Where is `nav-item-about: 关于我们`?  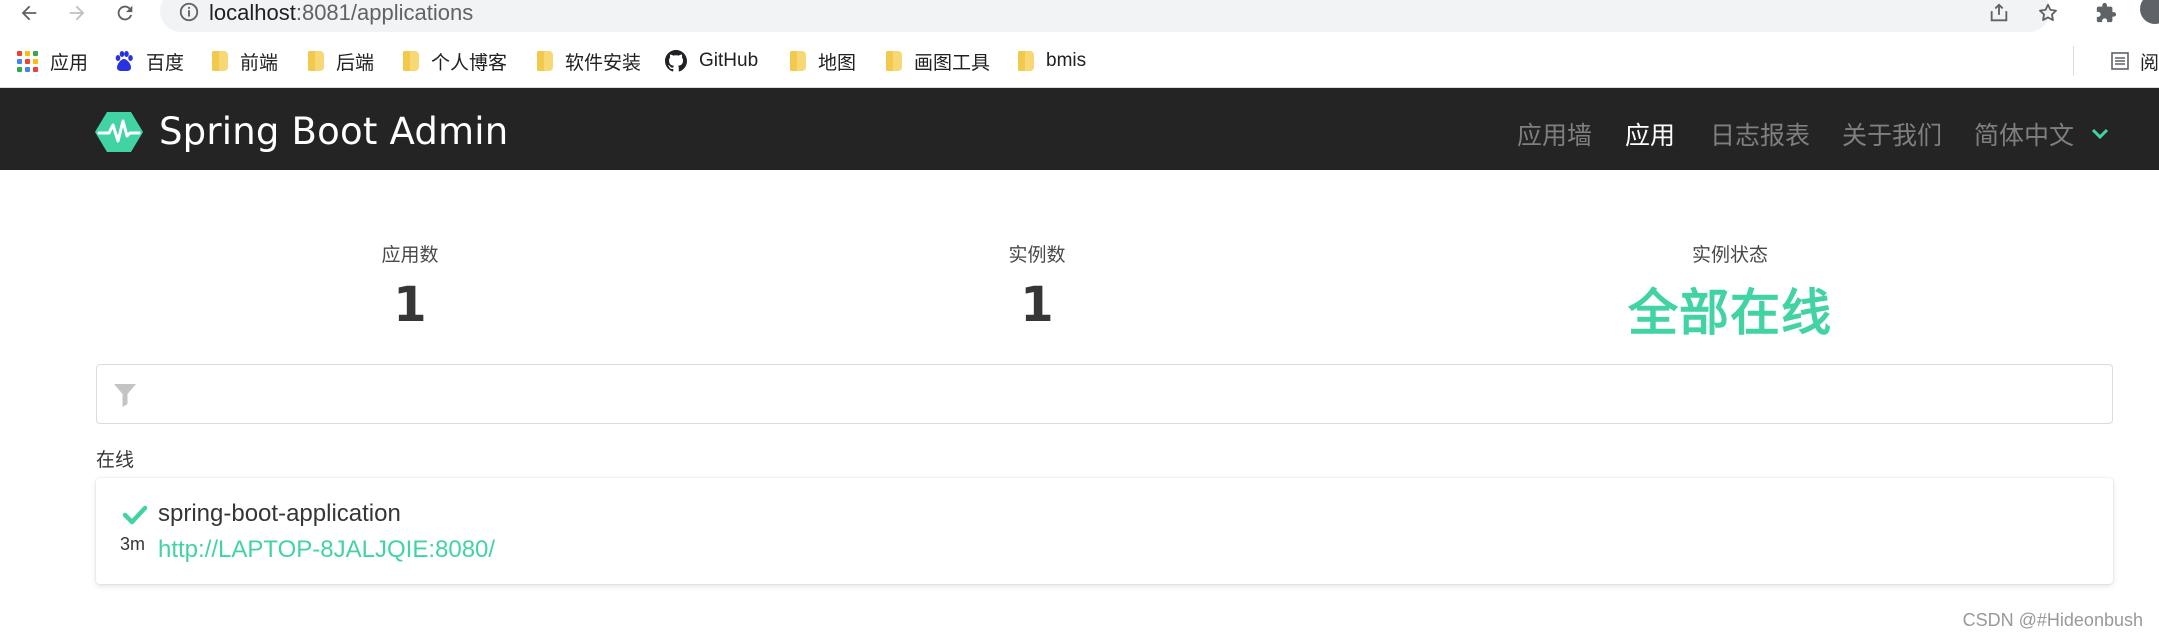
nav-item-about: 关于我们 is located at coordinates (1892, 134).